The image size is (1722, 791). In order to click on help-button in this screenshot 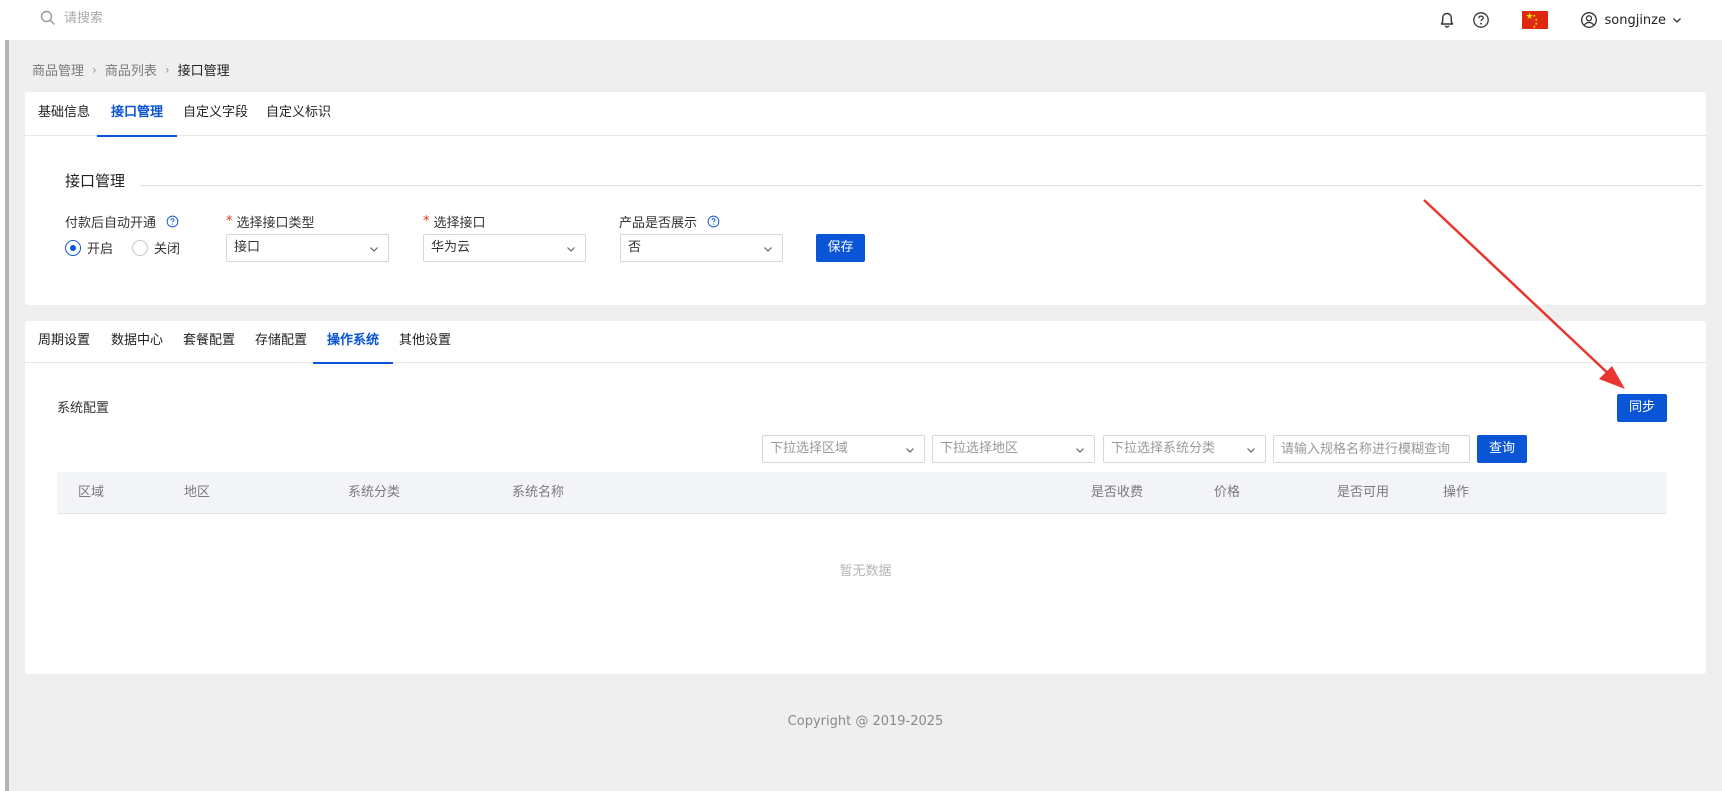, I will do `click(1481, 20)`.